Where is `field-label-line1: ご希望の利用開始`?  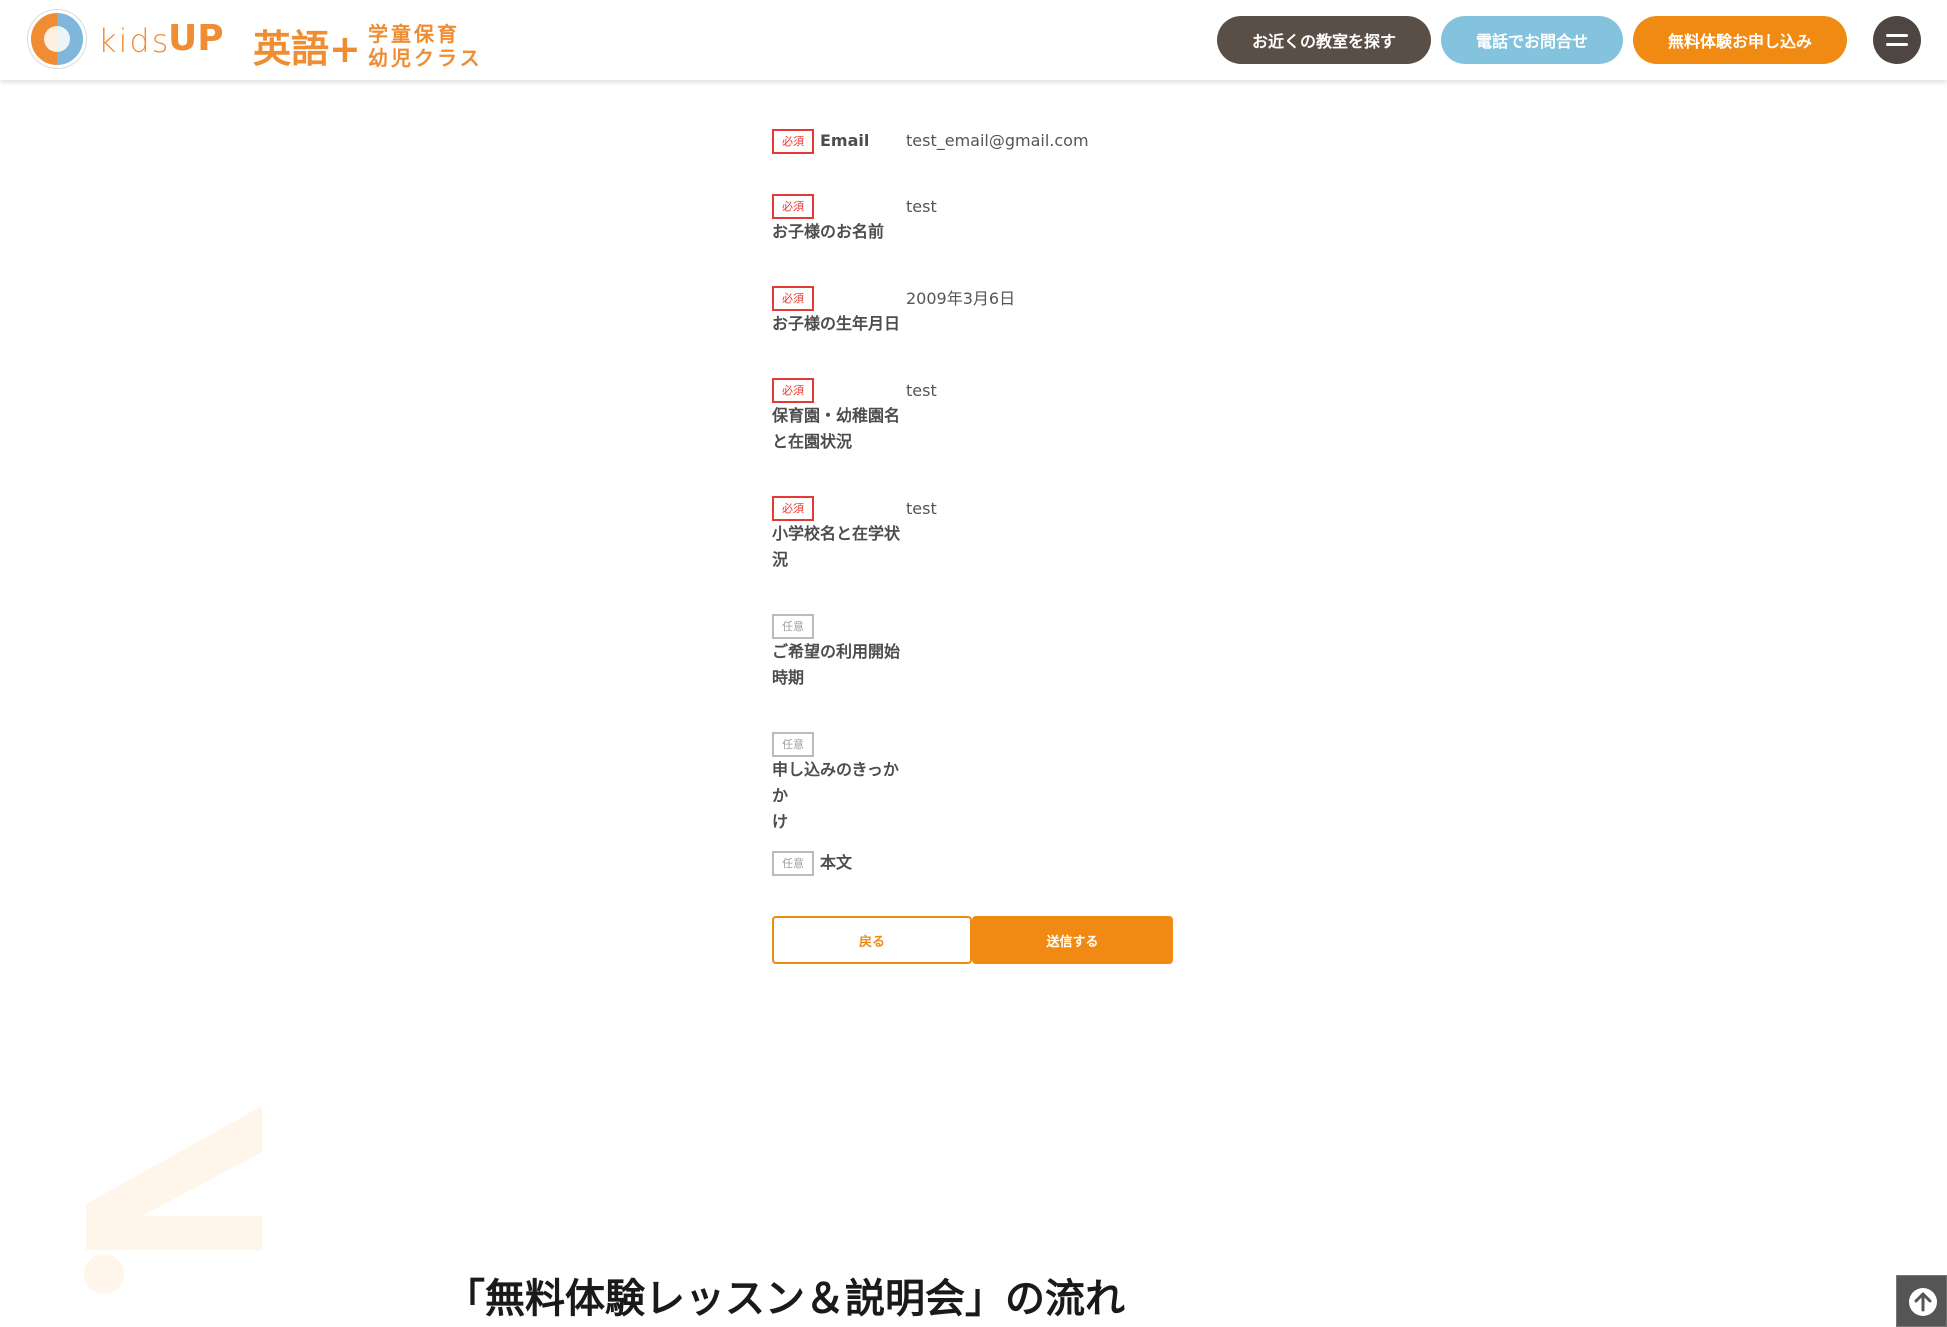
field-label-line1: ご希望の利用開始 is located at coordinates (836, 651).